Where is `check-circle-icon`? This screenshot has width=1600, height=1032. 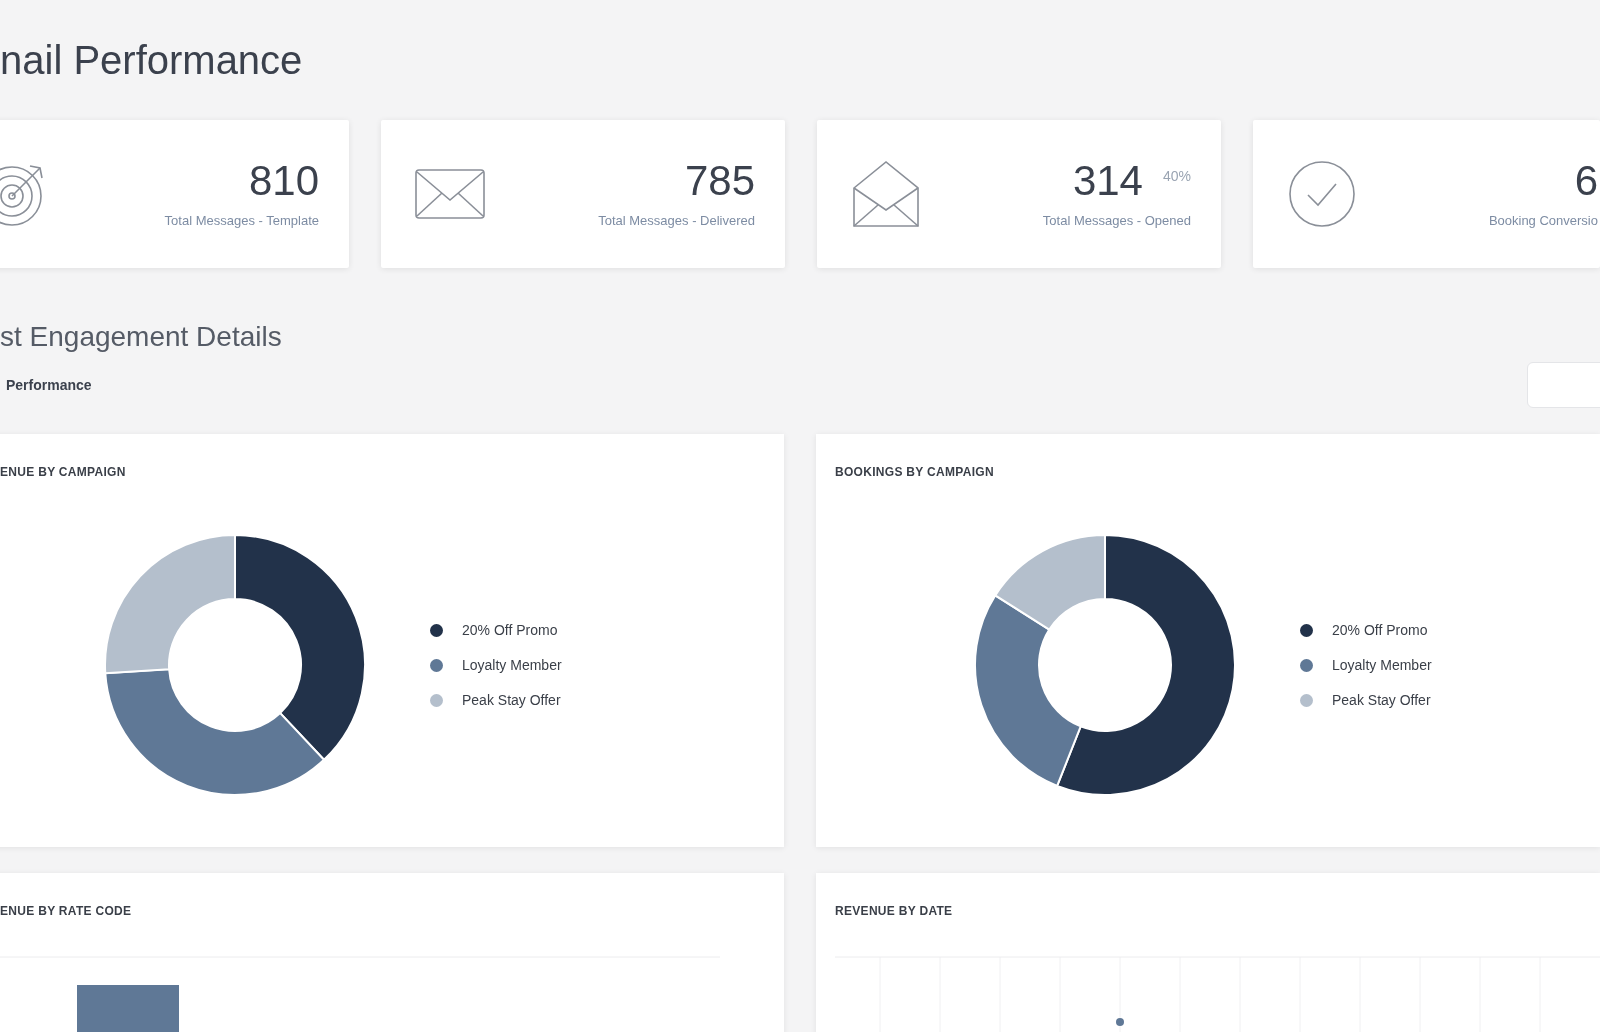 check-circle-icon is located at coordinates (1322, 194).